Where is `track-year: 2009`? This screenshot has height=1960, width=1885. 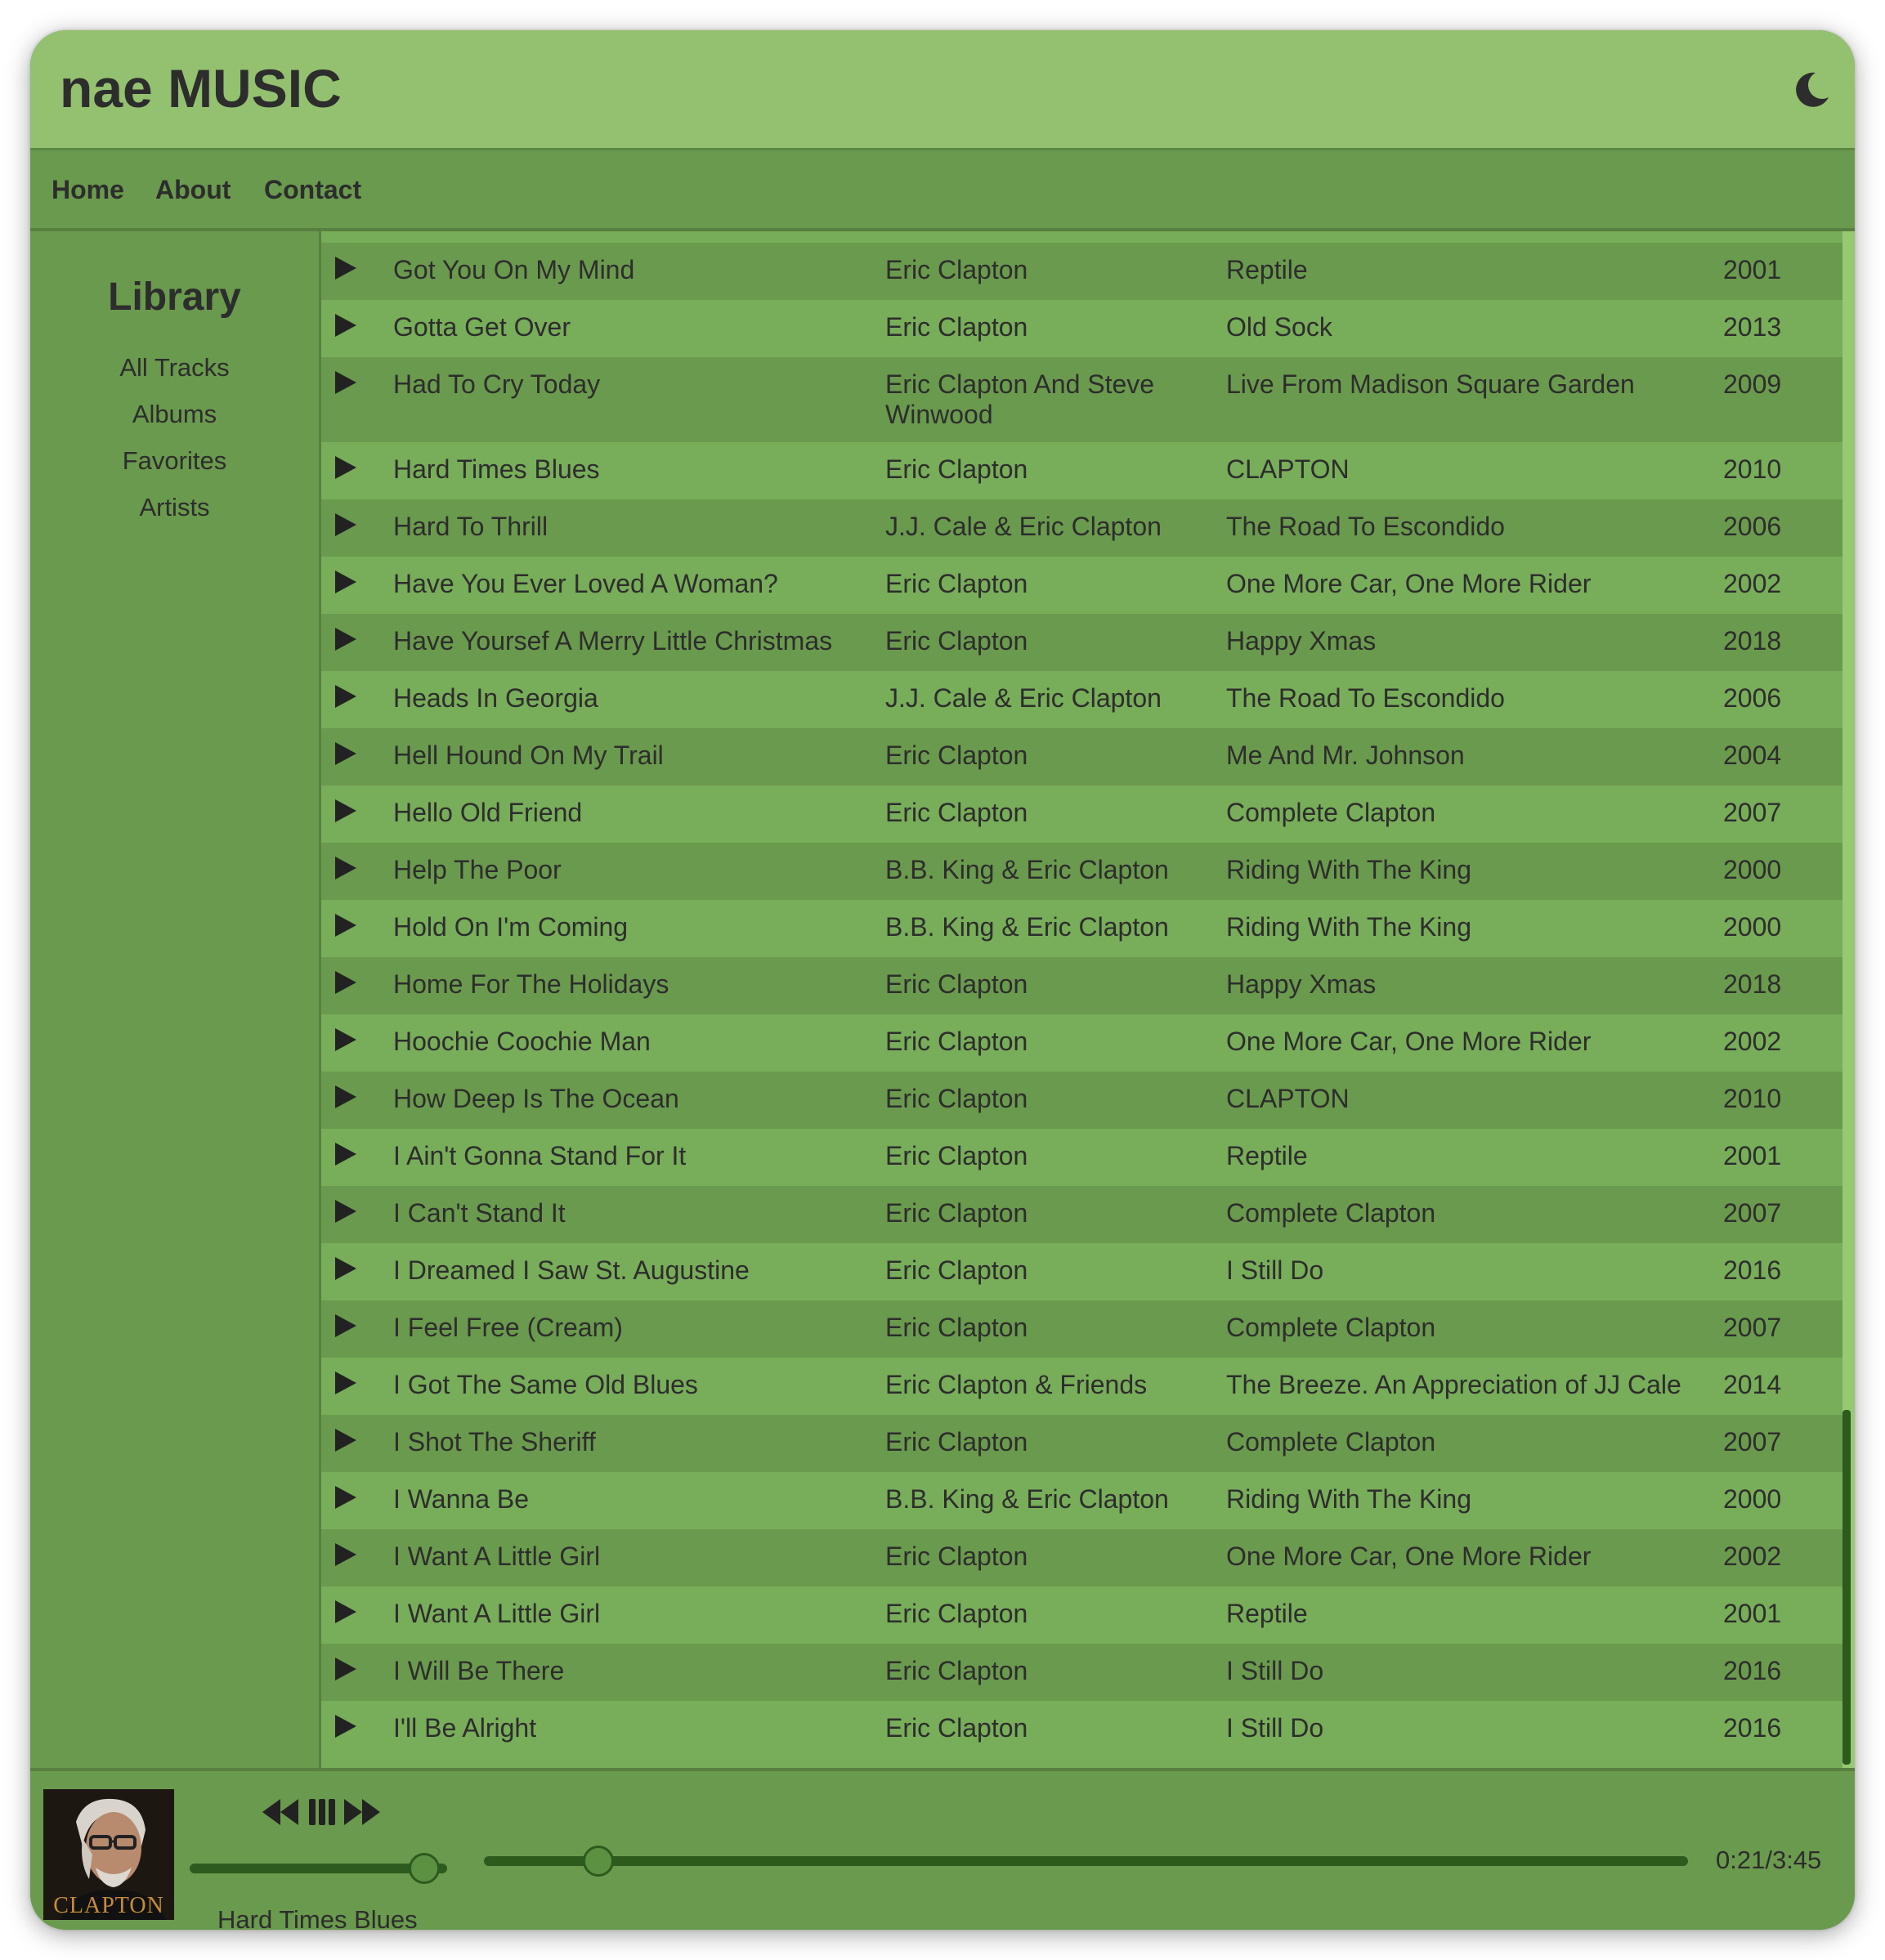
track-year: 2009 is located at coordinates (1752, 384).